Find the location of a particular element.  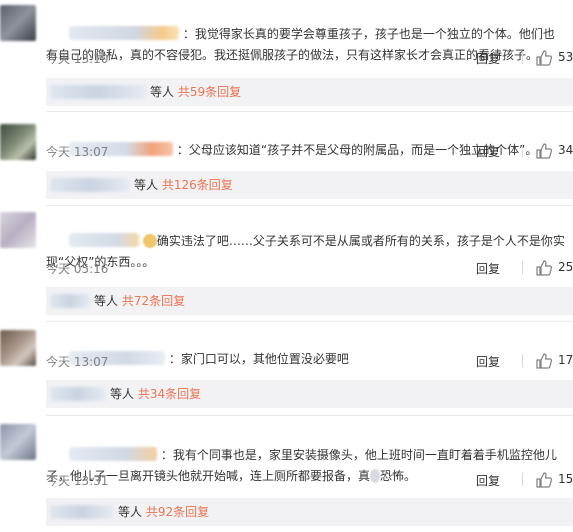

emoji-icon is located at coordinates (149, 241).